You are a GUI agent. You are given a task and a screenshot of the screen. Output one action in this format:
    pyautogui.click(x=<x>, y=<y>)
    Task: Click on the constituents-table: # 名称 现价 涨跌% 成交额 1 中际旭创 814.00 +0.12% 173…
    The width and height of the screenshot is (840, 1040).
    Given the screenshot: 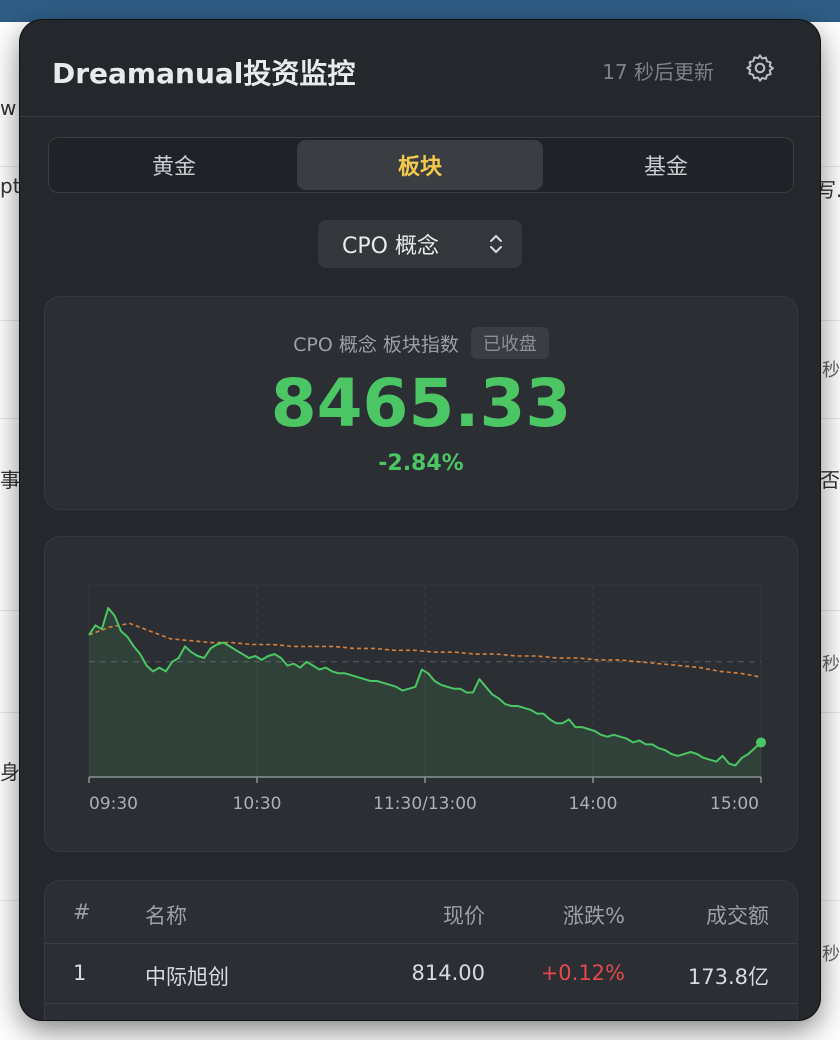 What is the action you would take?
    pyautogui.click(x=421, y=950)
    